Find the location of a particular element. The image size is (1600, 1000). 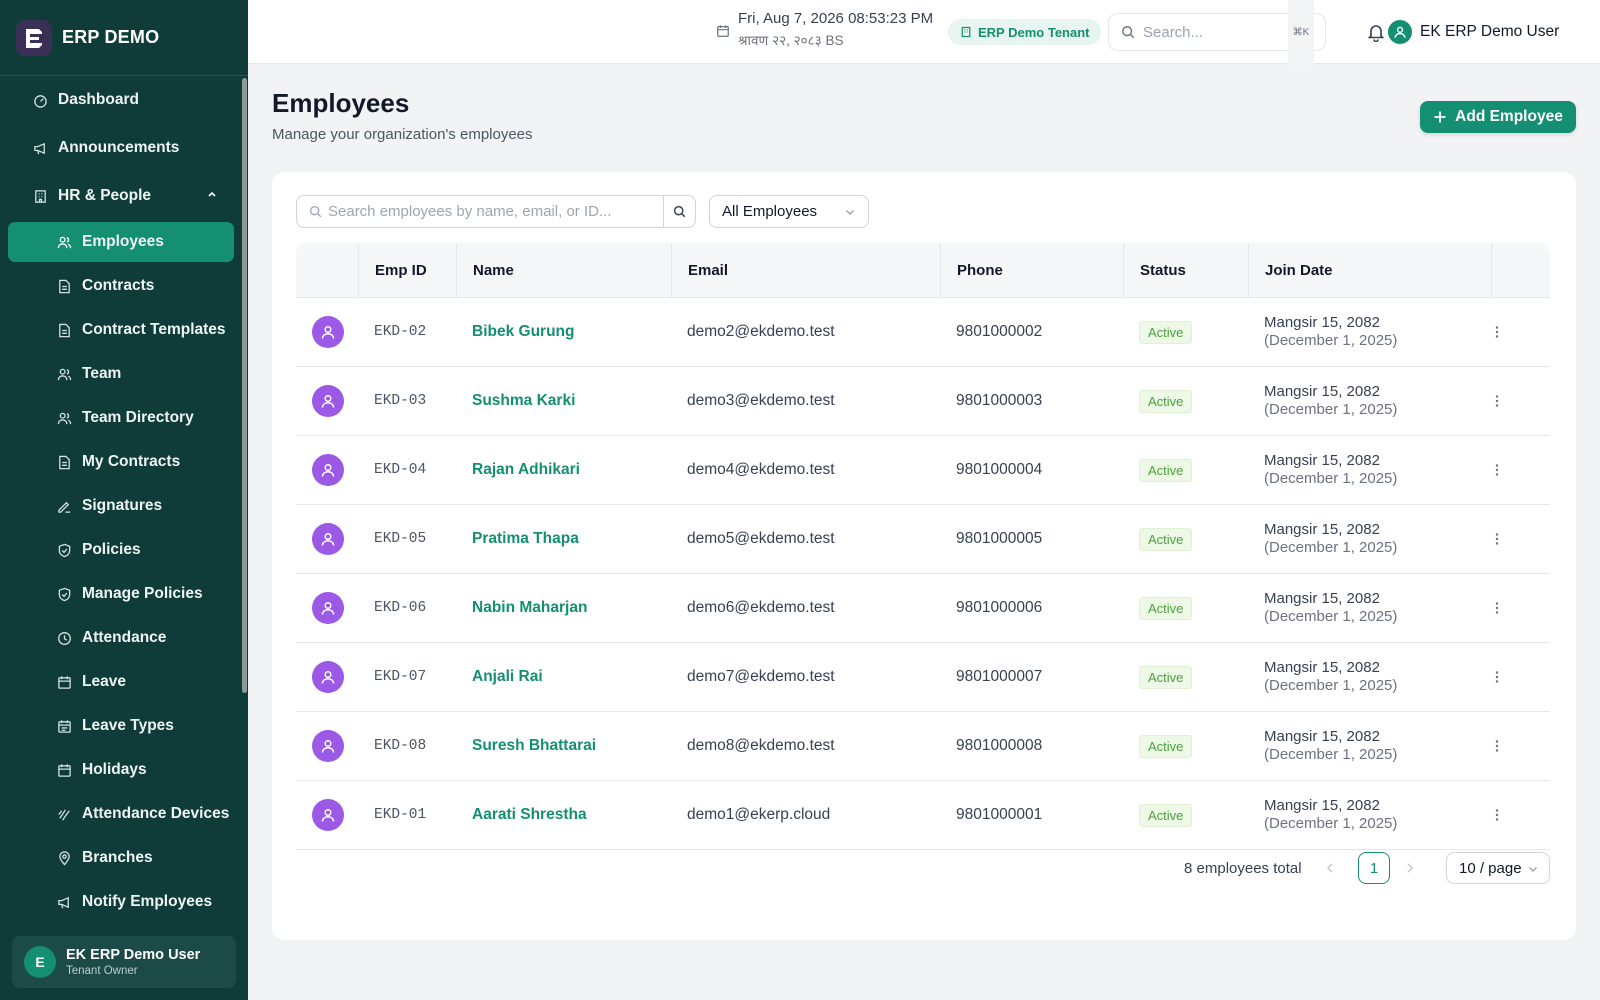

chevron-left-icon is located at coordinates (1330, 870).